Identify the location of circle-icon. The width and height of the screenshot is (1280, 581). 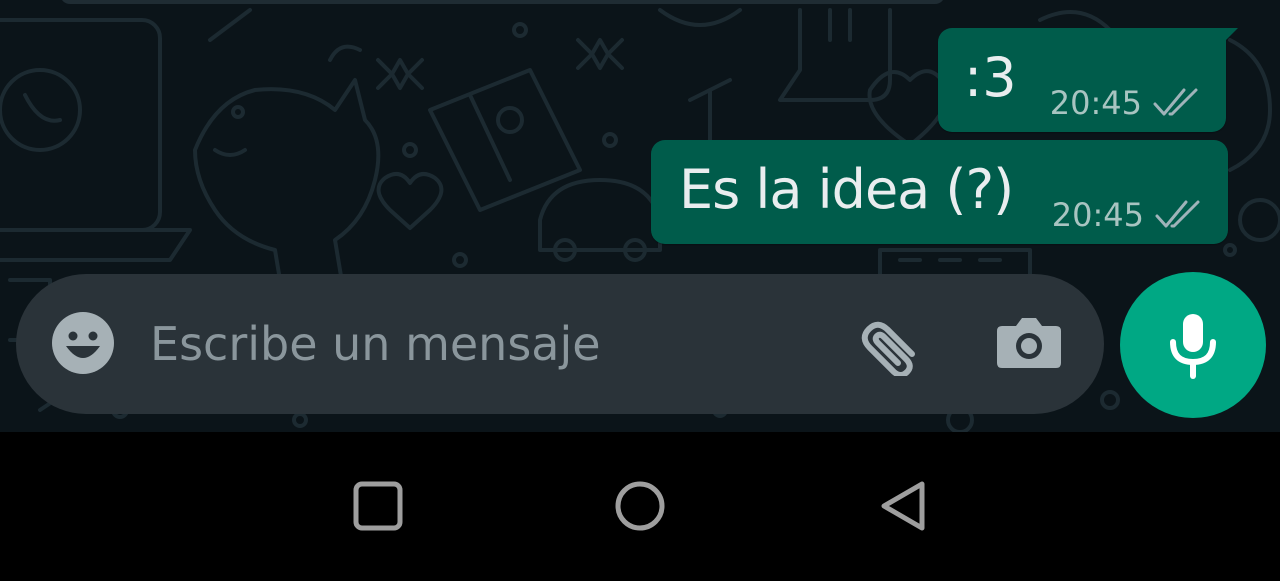
(640, 508).